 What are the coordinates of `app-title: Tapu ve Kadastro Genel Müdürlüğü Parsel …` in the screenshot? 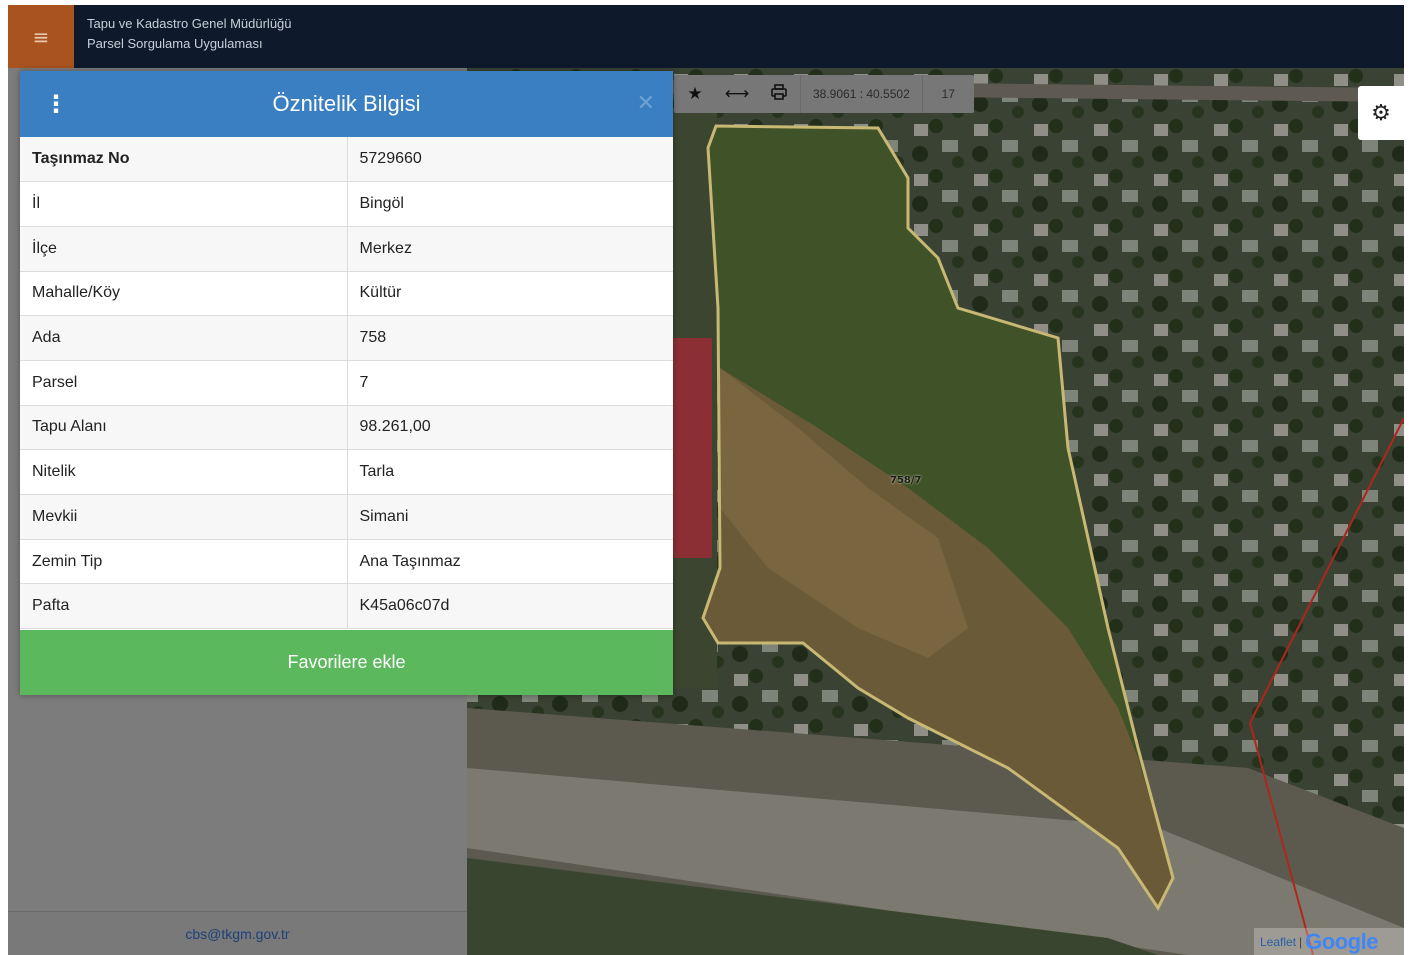 It's located at (189, 34).